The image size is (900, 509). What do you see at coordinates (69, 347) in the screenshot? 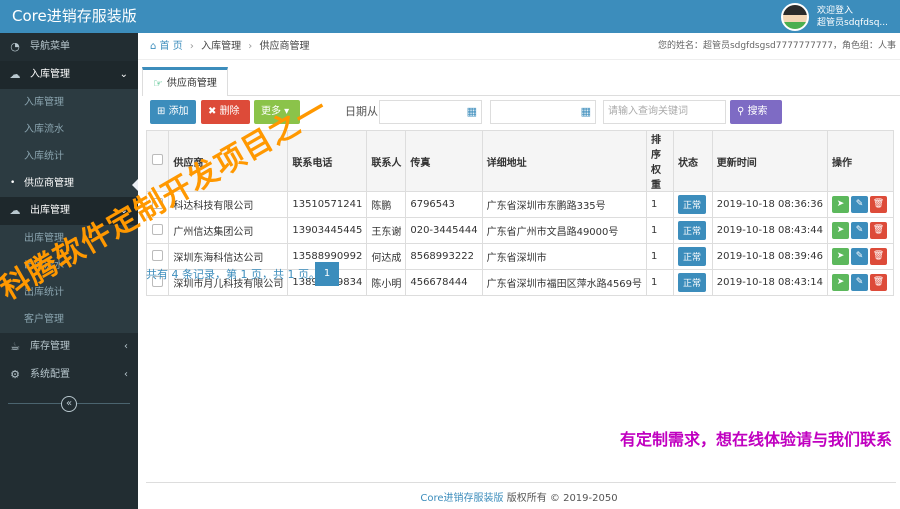
I see `sidebar-item-stock: ☕ 库存管理 ‹` at bounding box center [69, 347].